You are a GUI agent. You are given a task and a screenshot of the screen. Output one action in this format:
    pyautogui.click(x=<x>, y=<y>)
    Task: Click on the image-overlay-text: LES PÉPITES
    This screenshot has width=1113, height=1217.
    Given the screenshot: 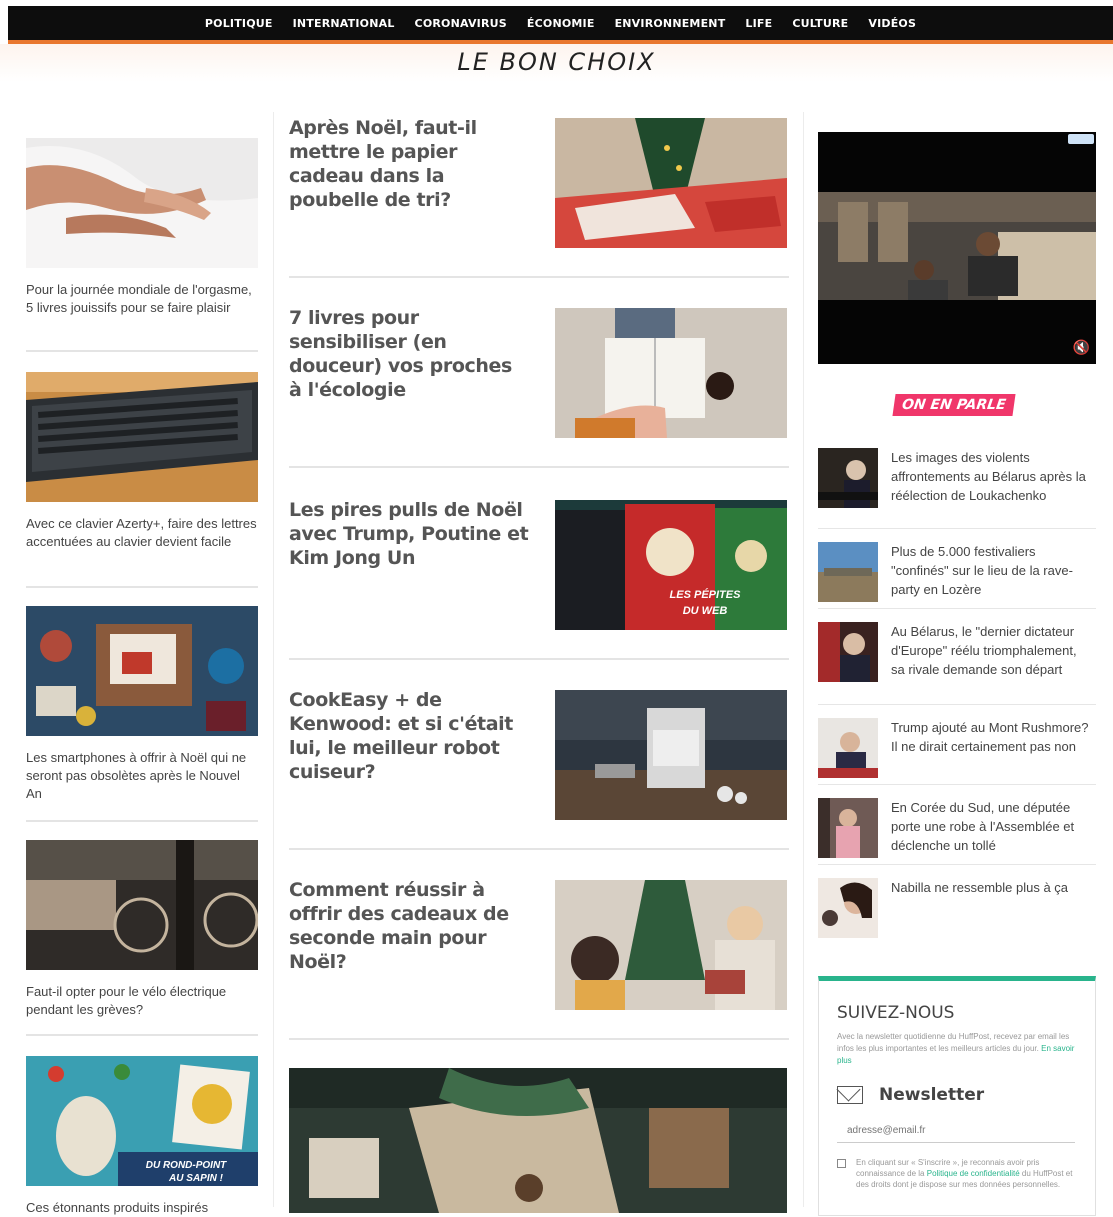 What is the action you would take?
    pyautogui.click(x=706, y=594)
    